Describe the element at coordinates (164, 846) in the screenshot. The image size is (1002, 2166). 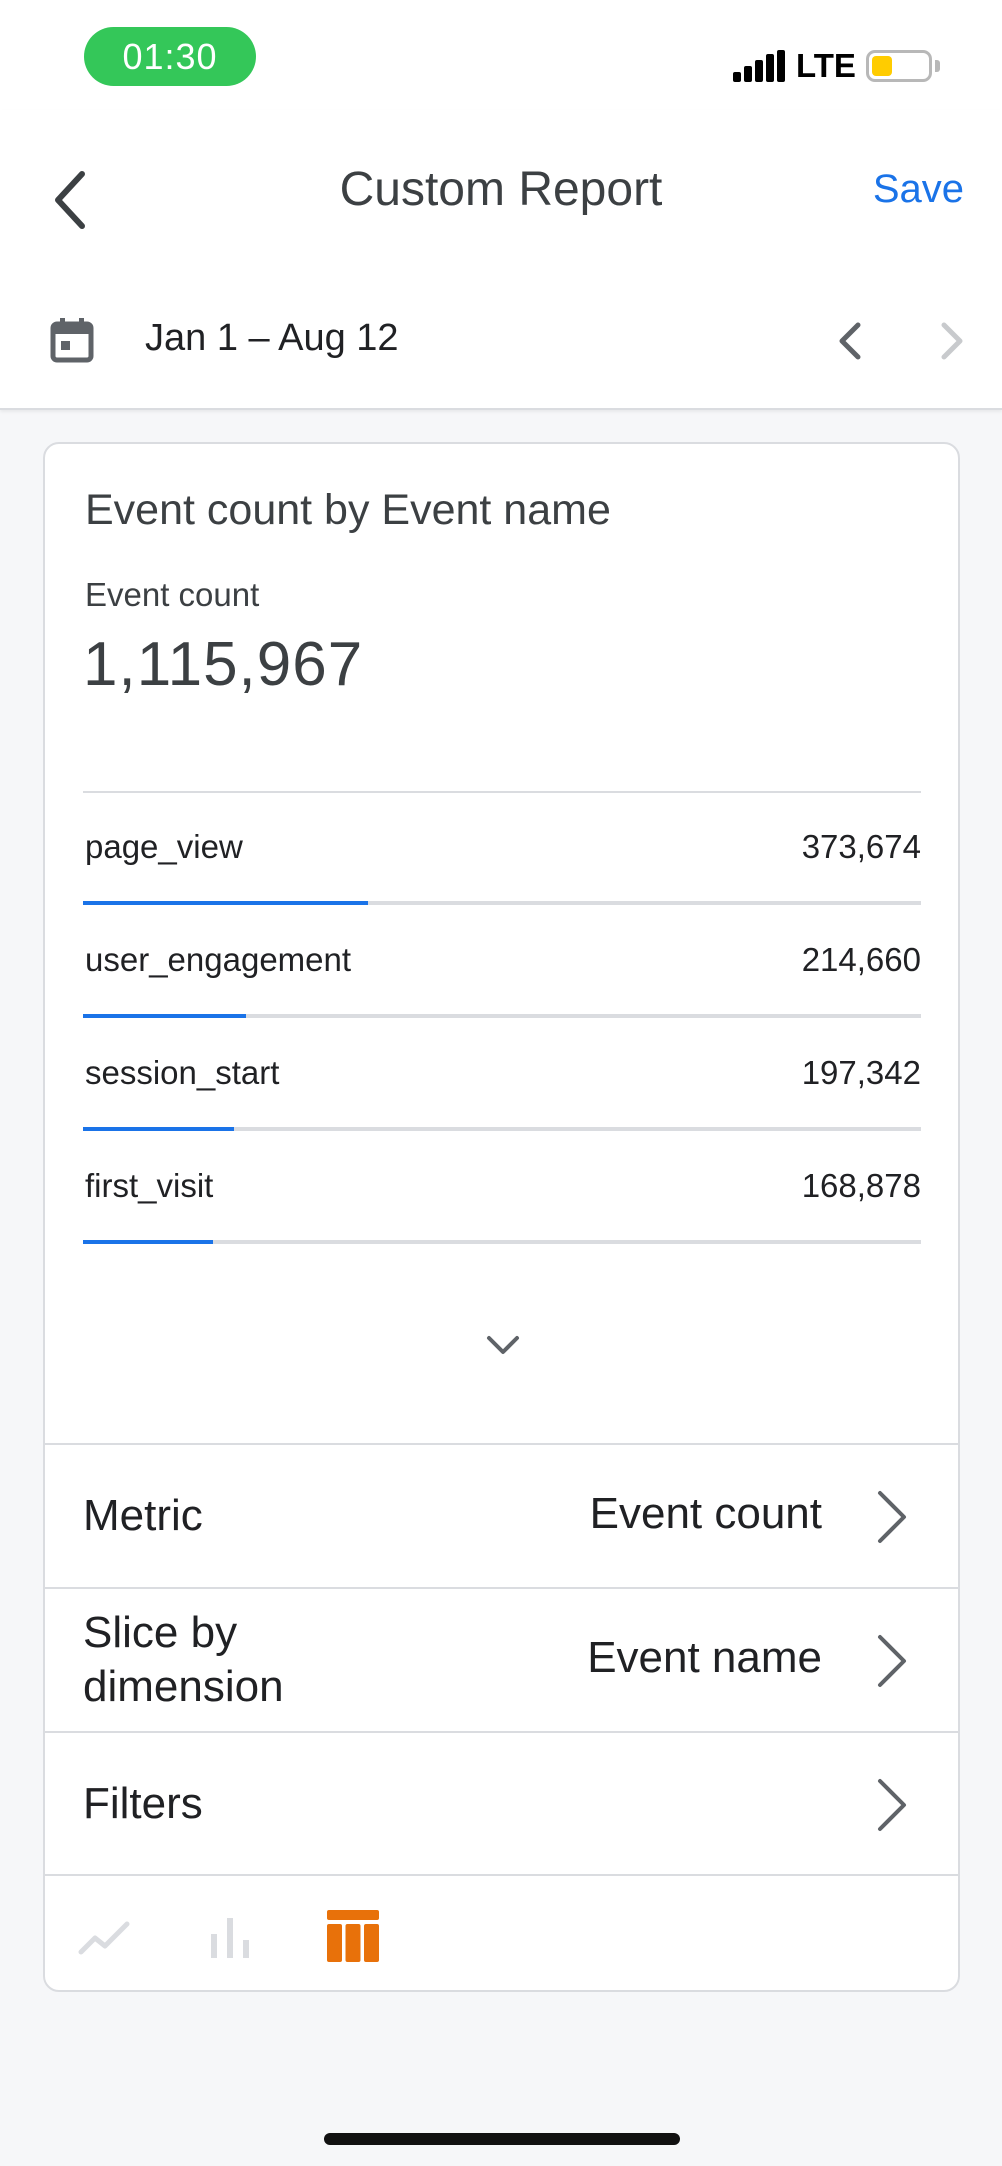
I see `event-name: page_view` at that location.